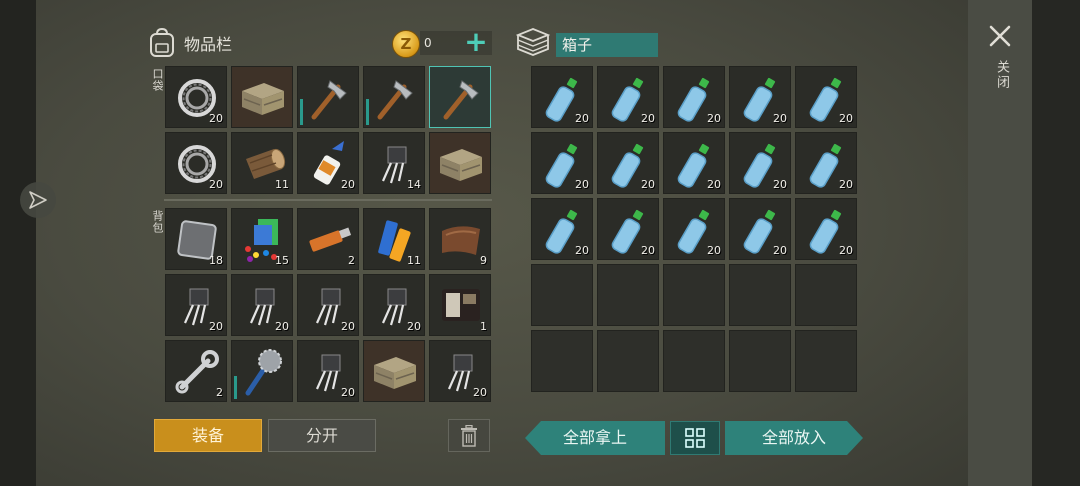  What do you see at coordinates (469, 435) in the screenshot?
I see `trash-button` at bounding box center [469, 435].